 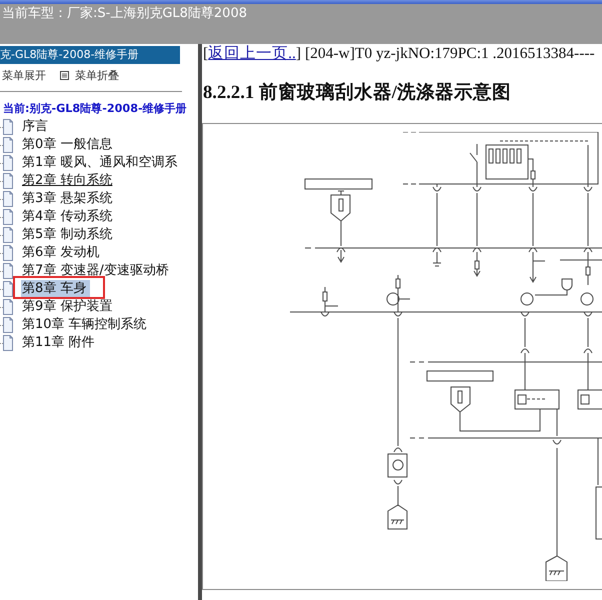 I want to click on list-icon, so click(x=64, y=75).